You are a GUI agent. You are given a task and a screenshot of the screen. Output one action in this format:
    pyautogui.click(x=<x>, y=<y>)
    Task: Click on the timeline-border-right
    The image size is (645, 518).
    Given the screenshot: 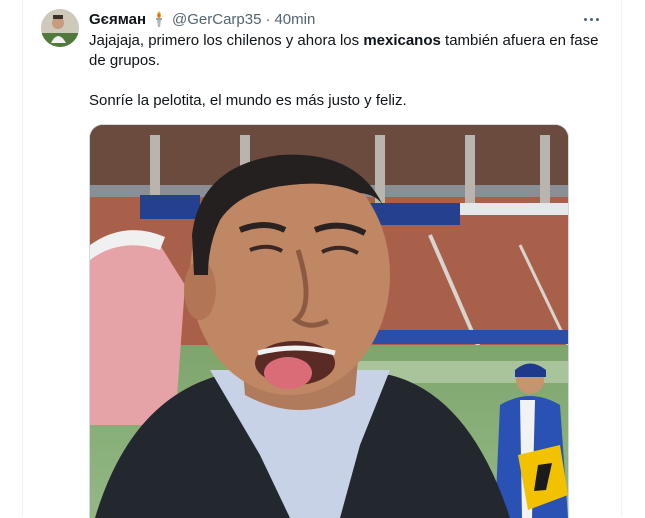 What is the action you would take?
    pyautogui.click(x=621, y=258)
    